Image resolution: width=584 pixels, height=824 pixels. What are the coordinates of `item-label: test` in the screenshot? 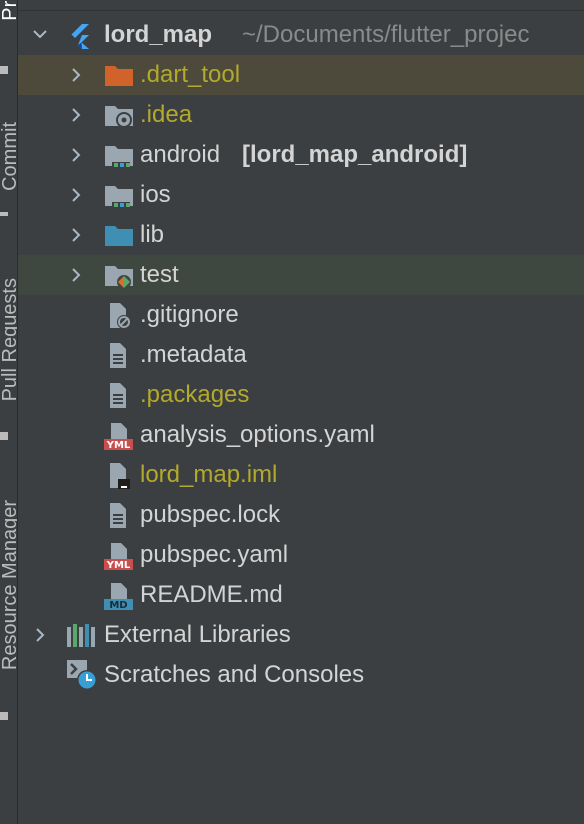 It's located at (159, 274).